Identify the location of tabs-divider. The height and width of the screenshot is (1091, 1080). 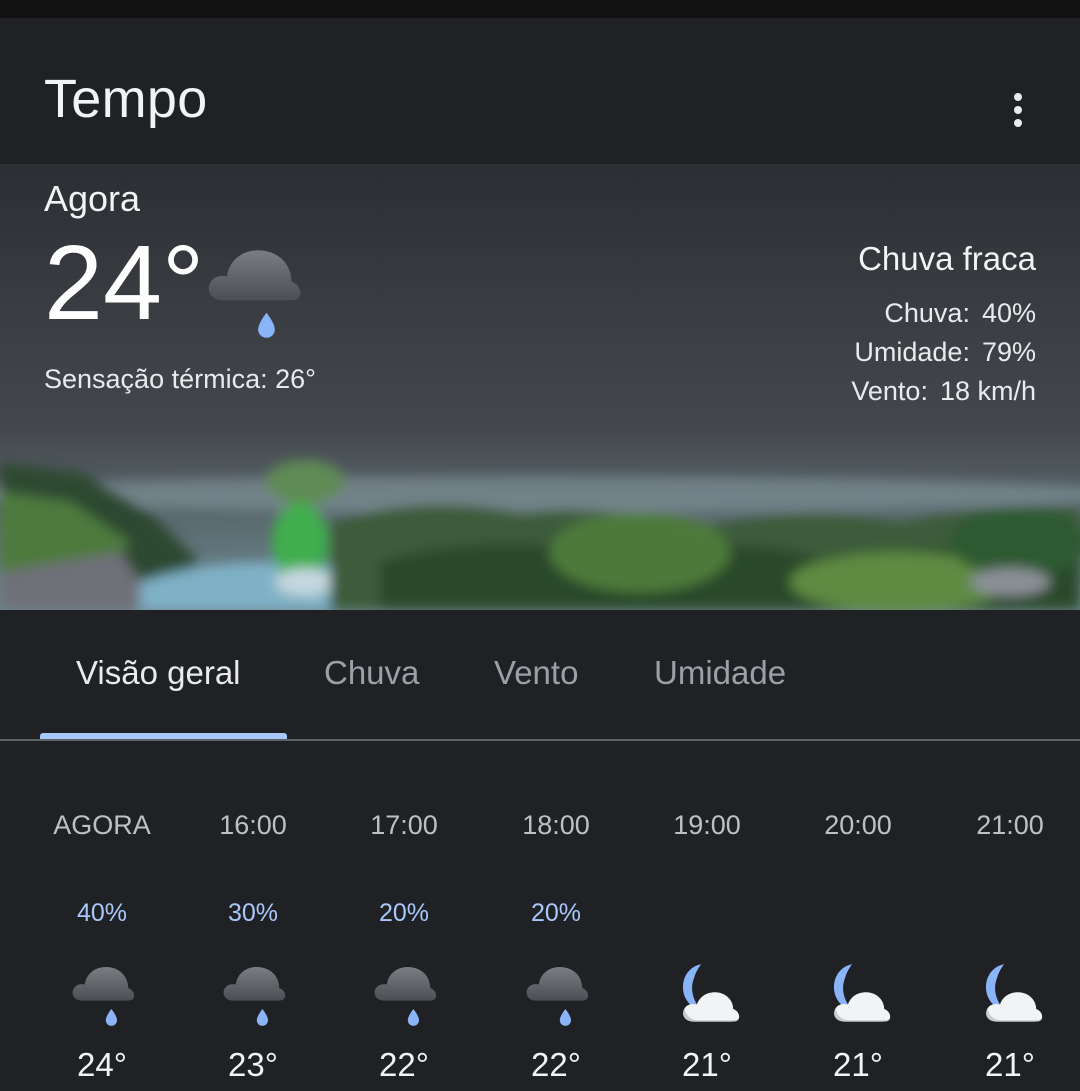
(540, 740).